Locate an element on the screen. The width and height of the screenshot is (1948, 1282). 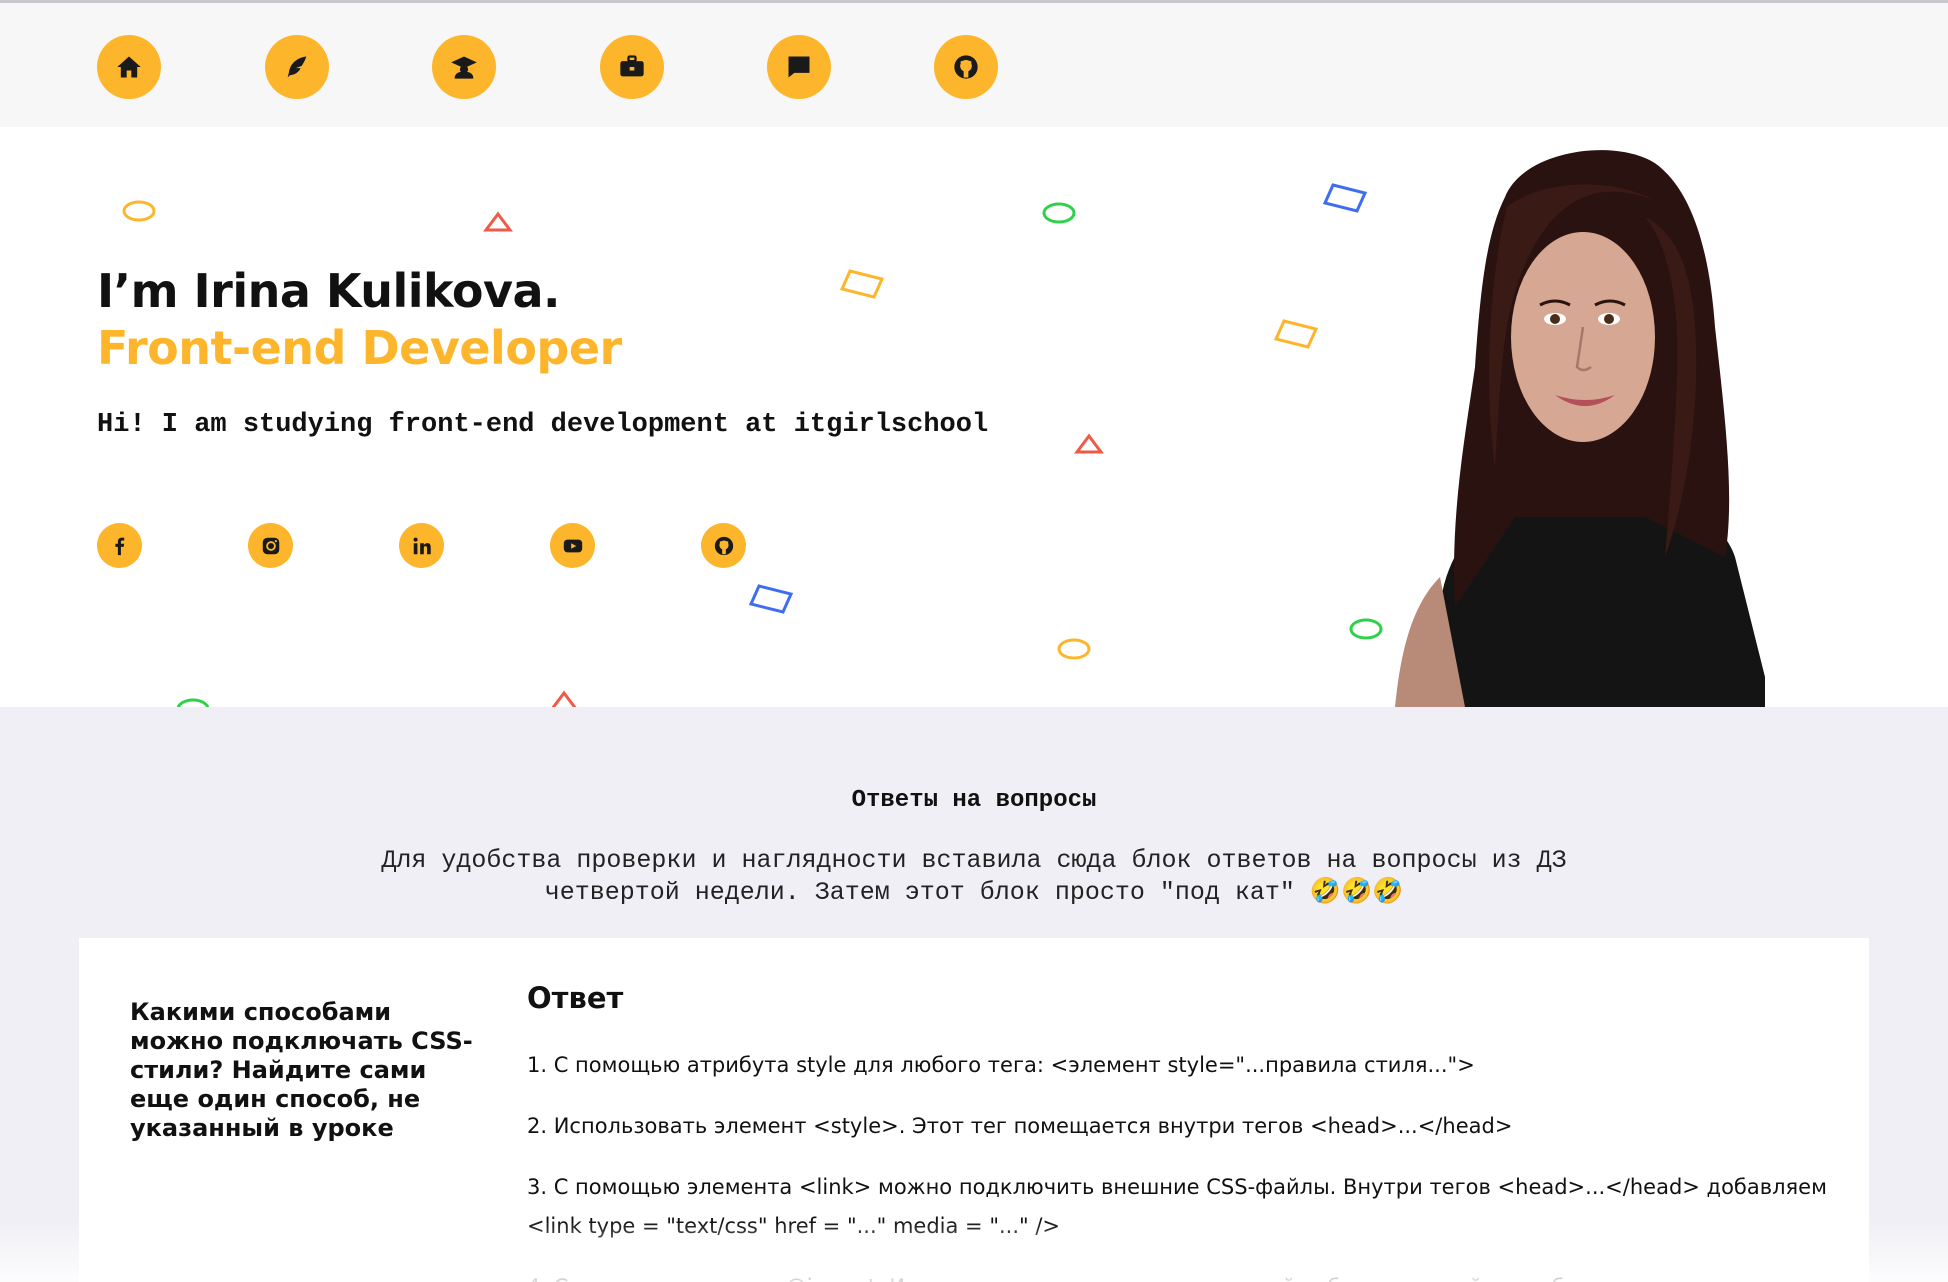
nav-home-button is located at coordinates (129, 67).